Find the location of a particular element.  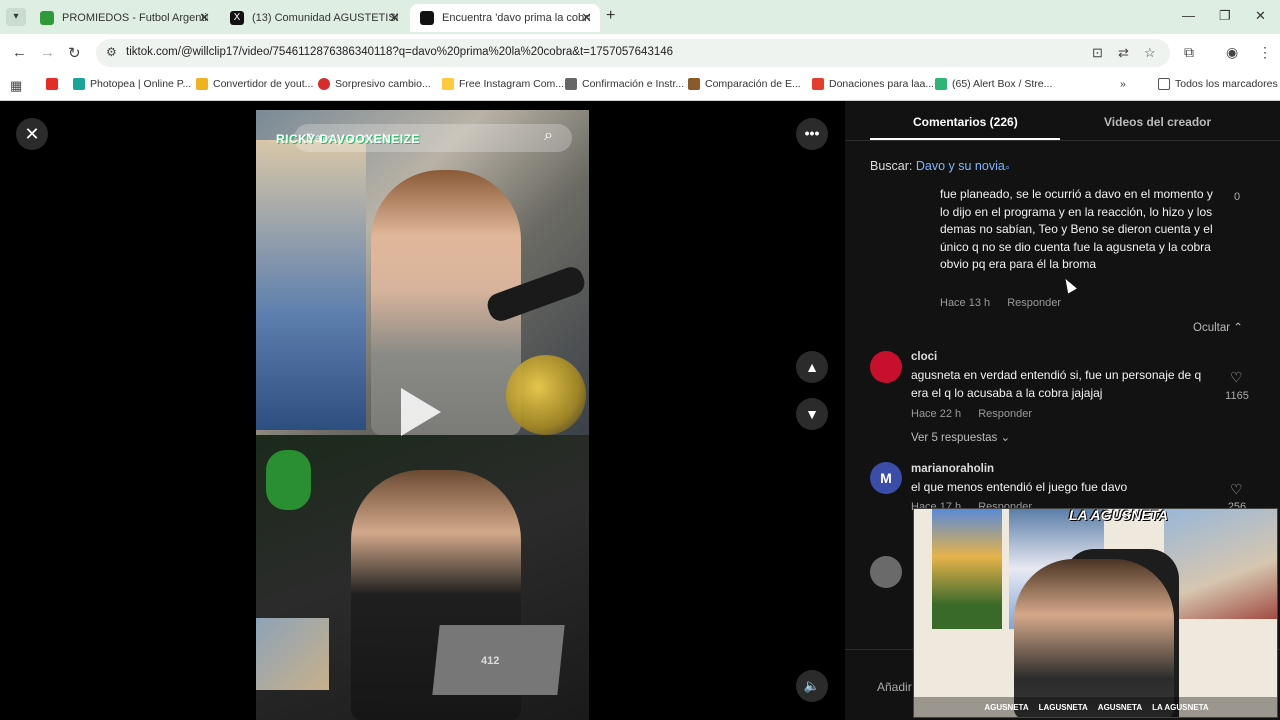

tab-promiedos: PROMIEDOS - Futbol Argentino ✕ is located at coordinates (124, 18).